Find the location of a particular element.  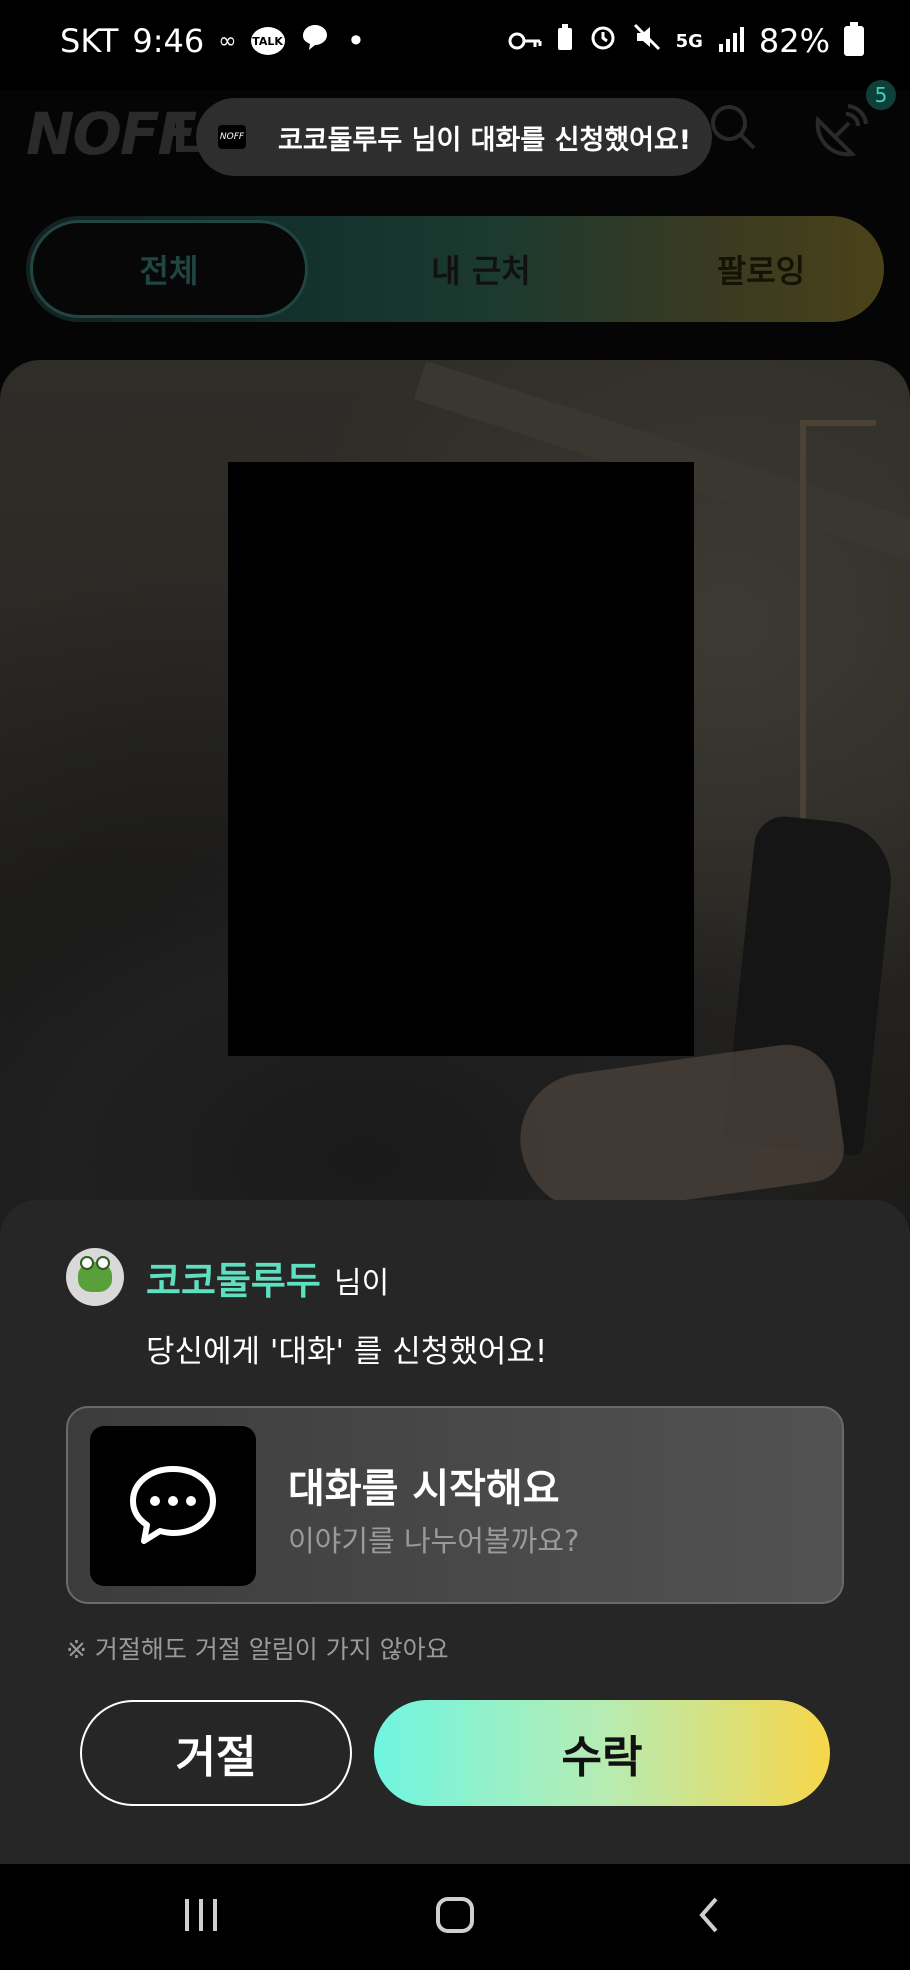

card-title: 대화를 시작해요 is located at coordinates (424, 1489).